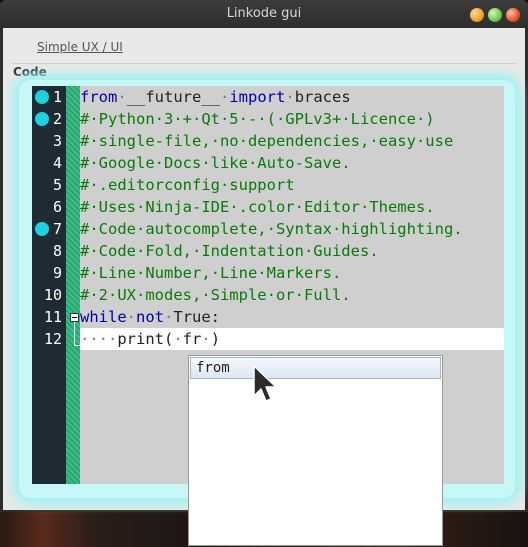  I want to click on maximize-button, so click(495, 15).